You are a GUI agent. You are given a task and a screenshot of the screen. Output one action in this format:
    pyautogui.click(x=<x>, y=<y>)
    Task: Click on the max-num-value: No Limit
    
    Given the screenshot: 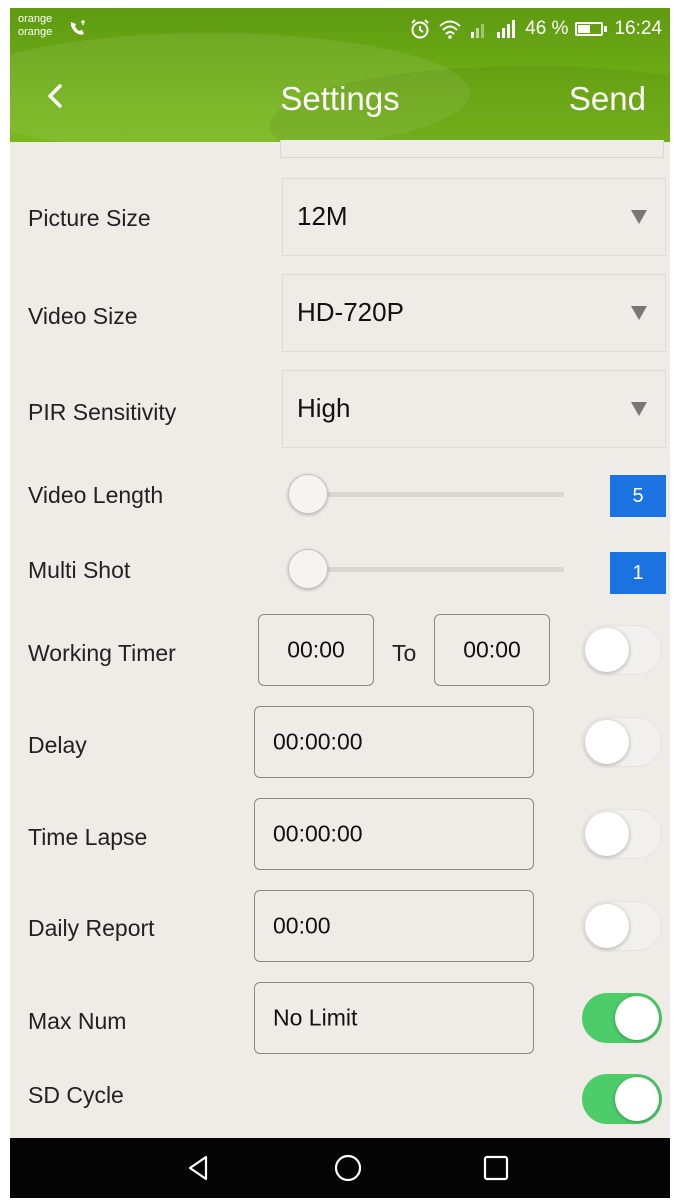 What is the action you would take?
    pyautogui.click(x=315, y=1017)
    